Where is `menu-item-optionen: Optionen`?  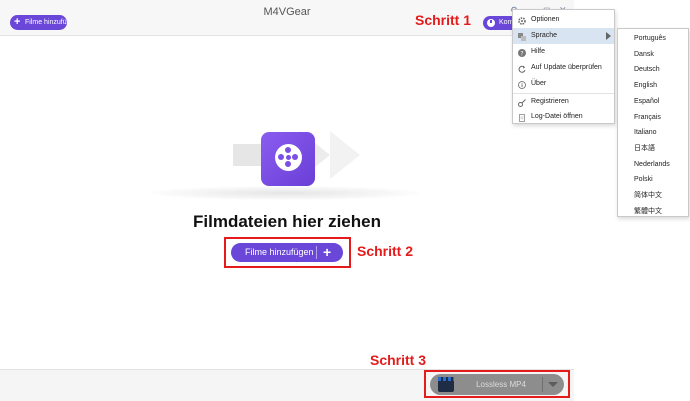
menu-item-optionen: Optionen is located at coordinates (563, 20).